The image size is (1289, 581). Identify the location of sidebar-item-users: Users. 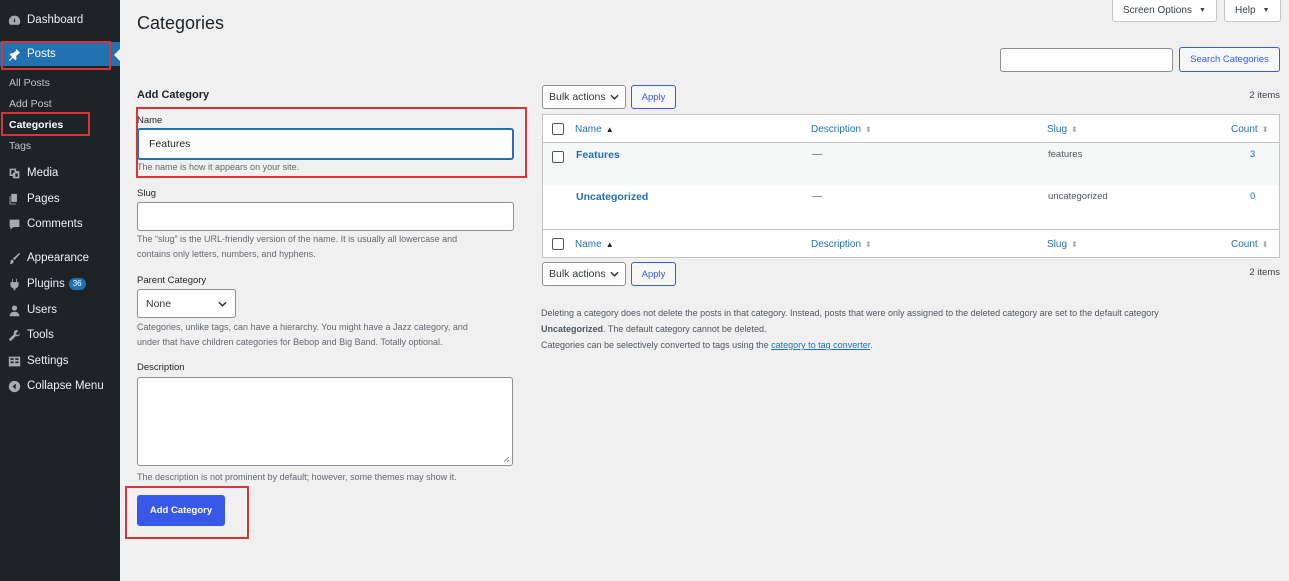
(60, 310).